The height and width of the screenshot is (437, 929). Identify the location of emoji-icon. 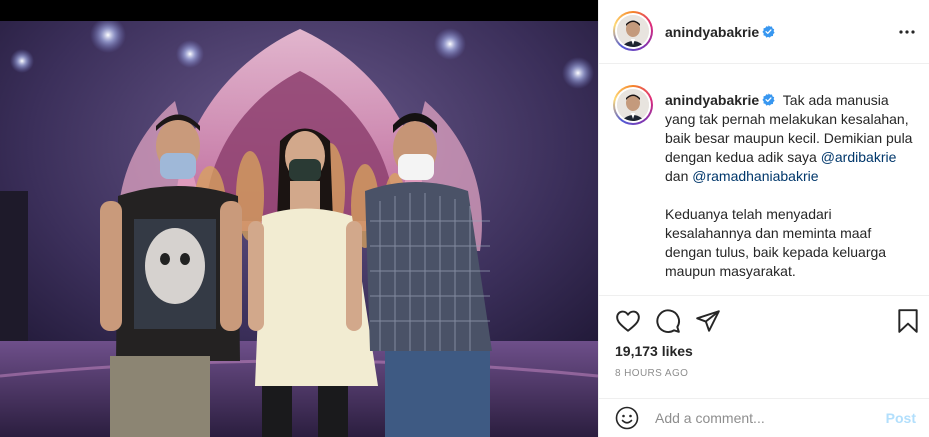
(627, 418).